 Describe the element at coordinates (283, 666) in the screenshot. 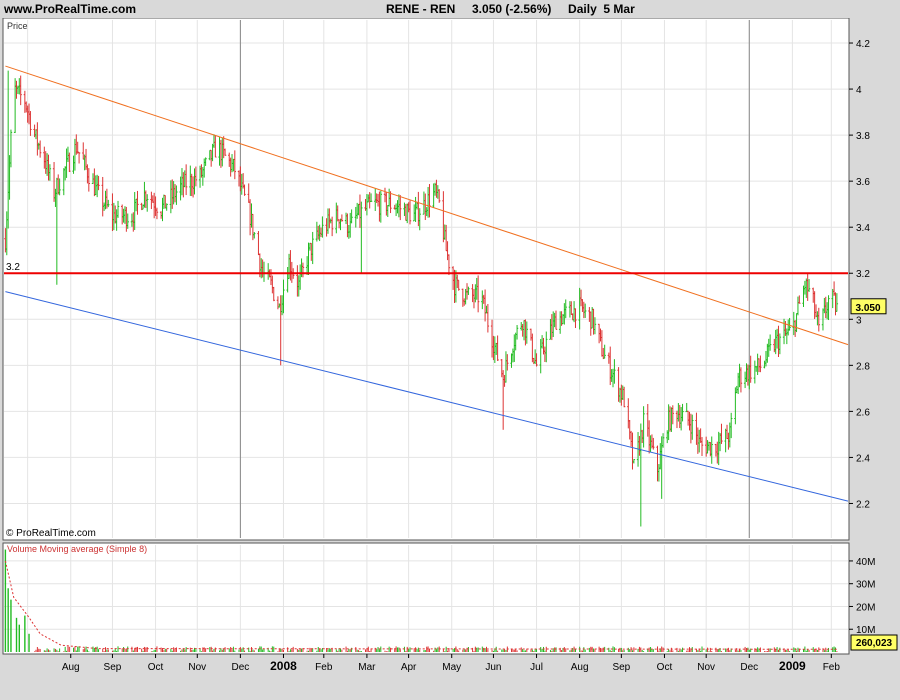

I see `x-tick-label: 2008` at that location.